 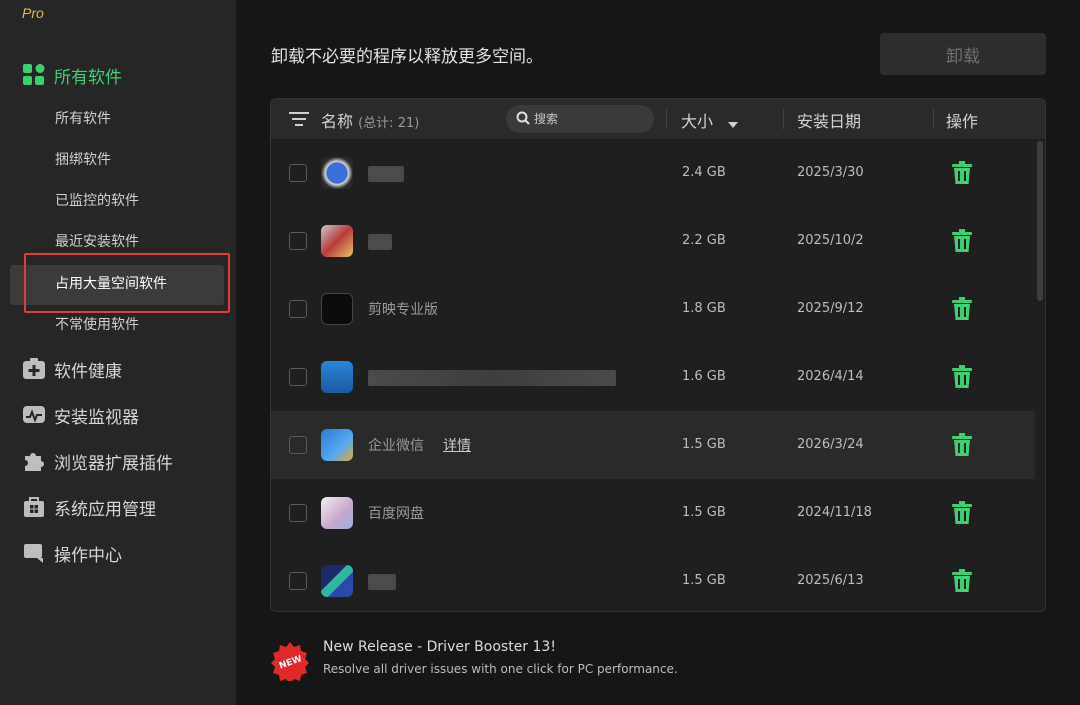 What do you see at coordinates (653, 445) in the screenshot?
I see `table-row: 企业微信 详情 1.5 GB 2026/3/24` at bounding box center [653, 445].